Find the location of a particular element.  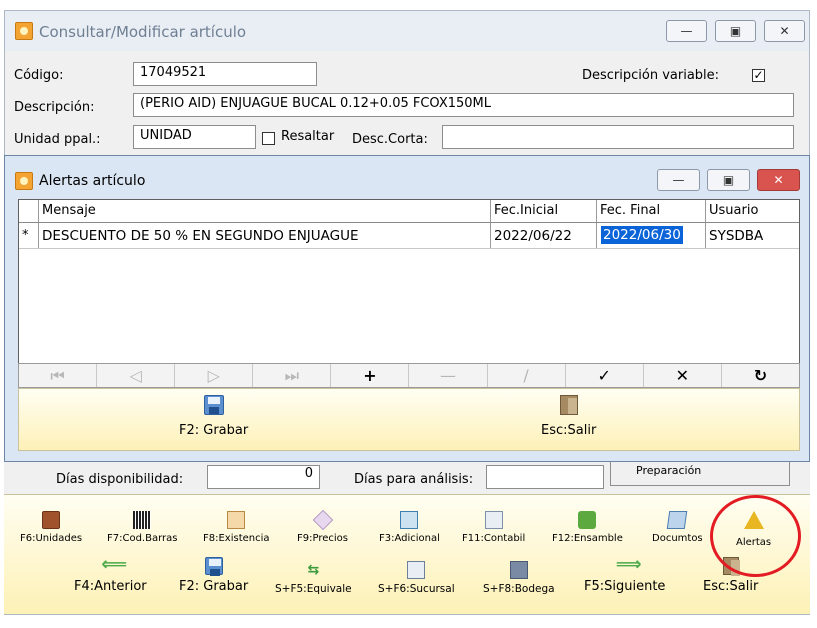

sucursal-label: S+F6:Sucursal is located at coordinates (416, 589).